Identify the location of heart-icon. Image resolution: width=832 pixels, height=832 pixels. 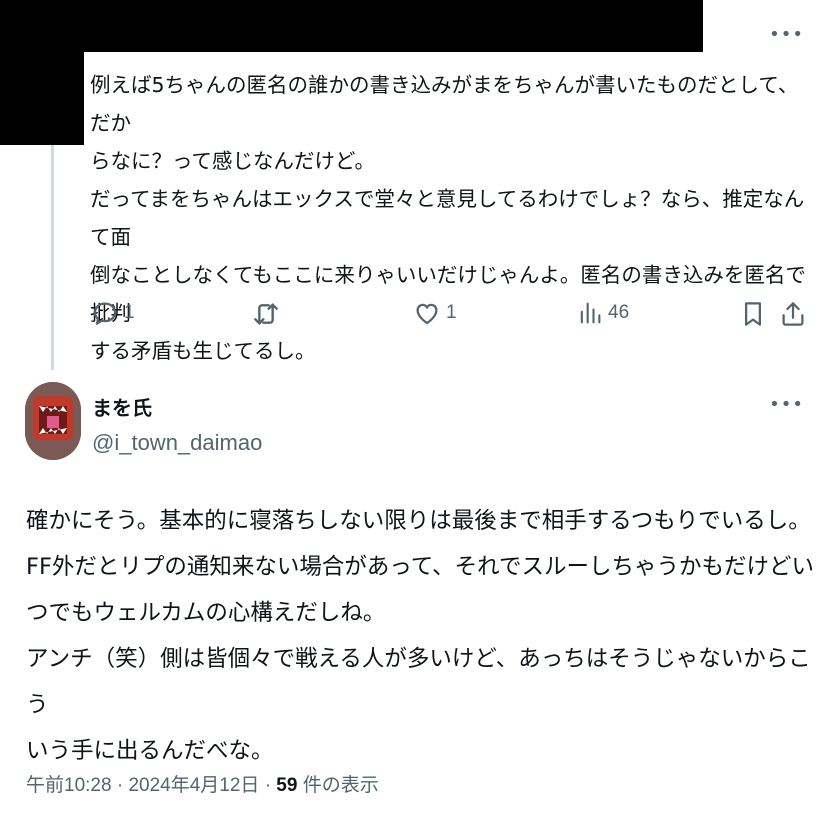
(427, 314).